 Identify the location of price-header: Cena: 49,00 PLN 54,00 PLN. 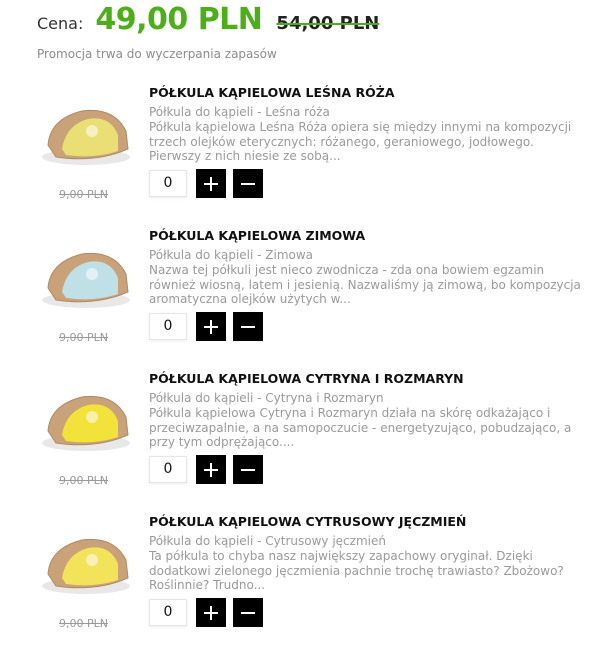
(208, 22).